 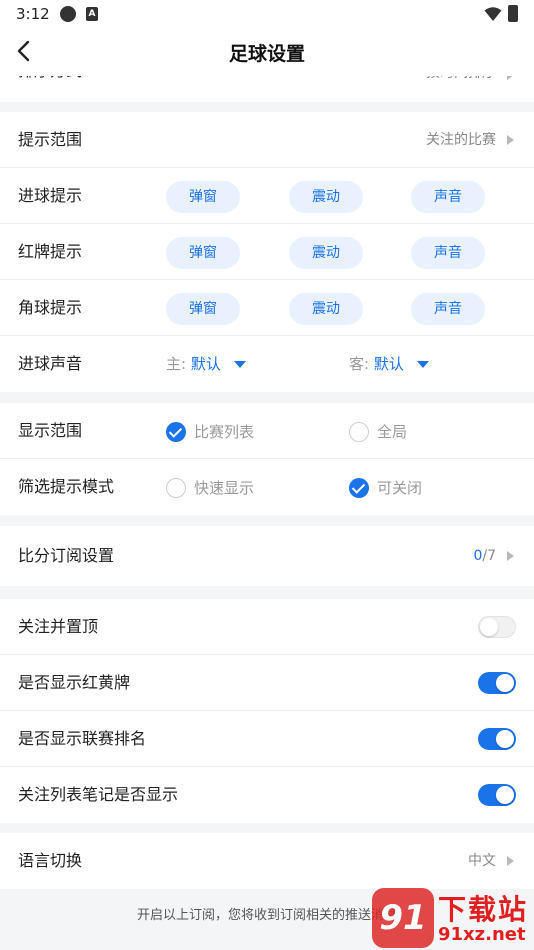 I want to click on filter-mode-label: 筛选提示模式, so click(x=66, y=486).